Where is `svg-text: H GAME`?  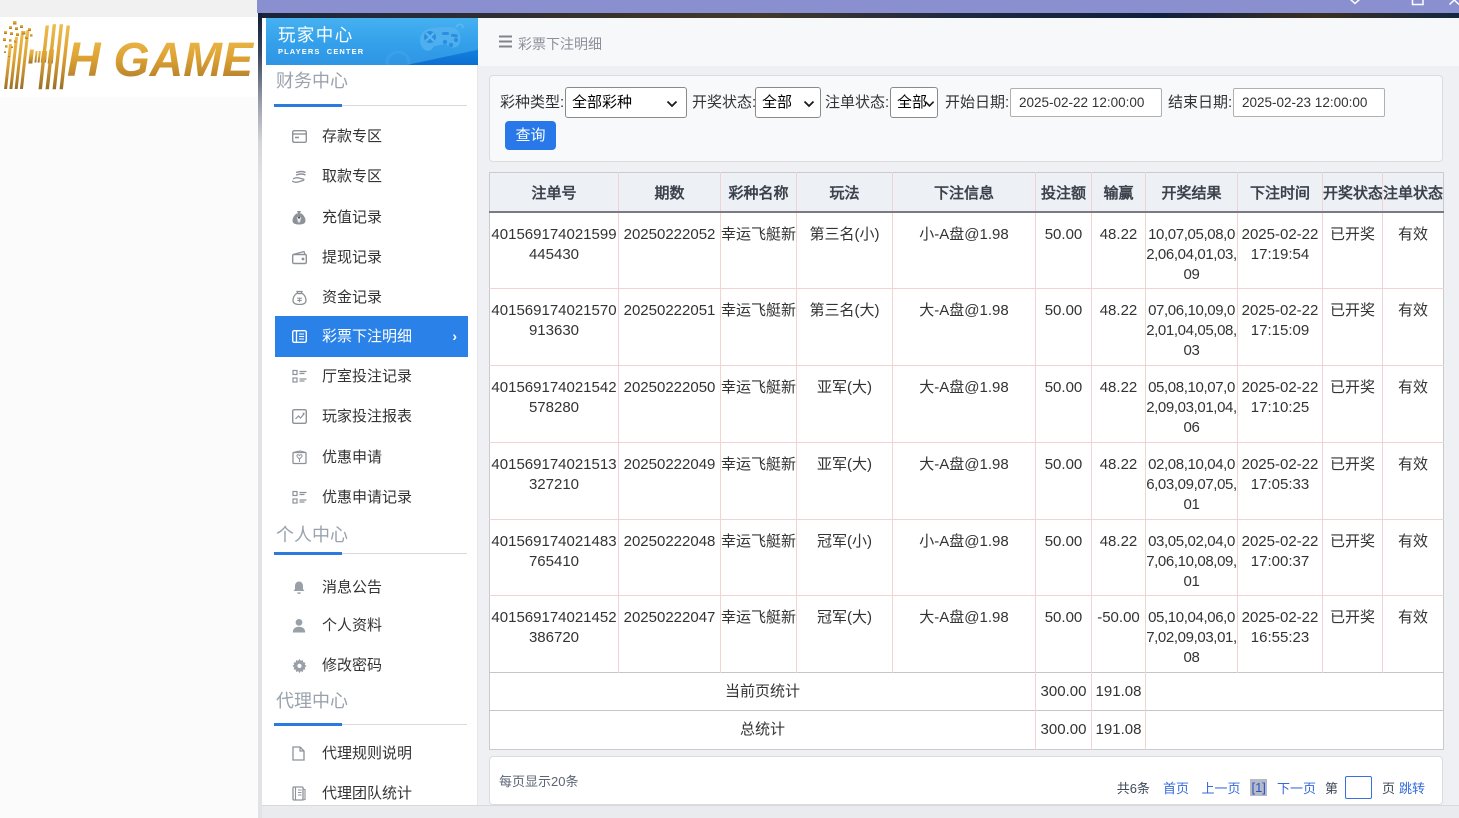 svg-text: H GAME is located at coordinates (161, 60).